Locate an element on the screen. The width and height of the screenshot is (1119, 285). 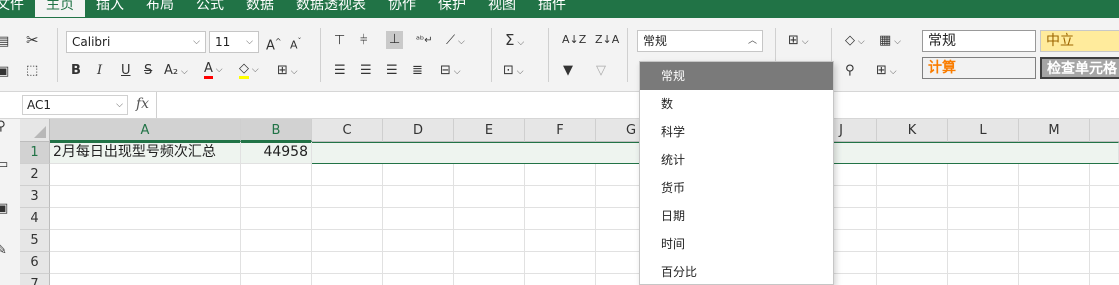
format-painter2-icon: ⚲ is located at coordinates (850, 71).